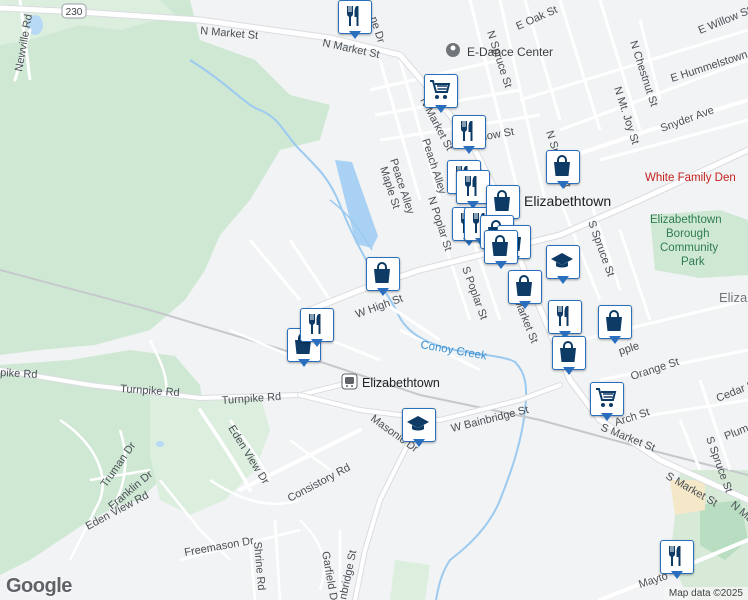  I want to click on svg-text: 230, so click(74, 12).